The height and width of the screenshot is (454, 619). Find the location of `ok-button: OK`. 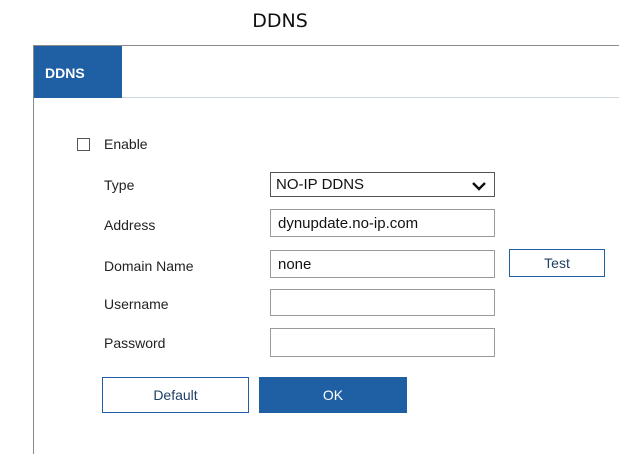

ok-button: OK is located at coordinates (333, 395).